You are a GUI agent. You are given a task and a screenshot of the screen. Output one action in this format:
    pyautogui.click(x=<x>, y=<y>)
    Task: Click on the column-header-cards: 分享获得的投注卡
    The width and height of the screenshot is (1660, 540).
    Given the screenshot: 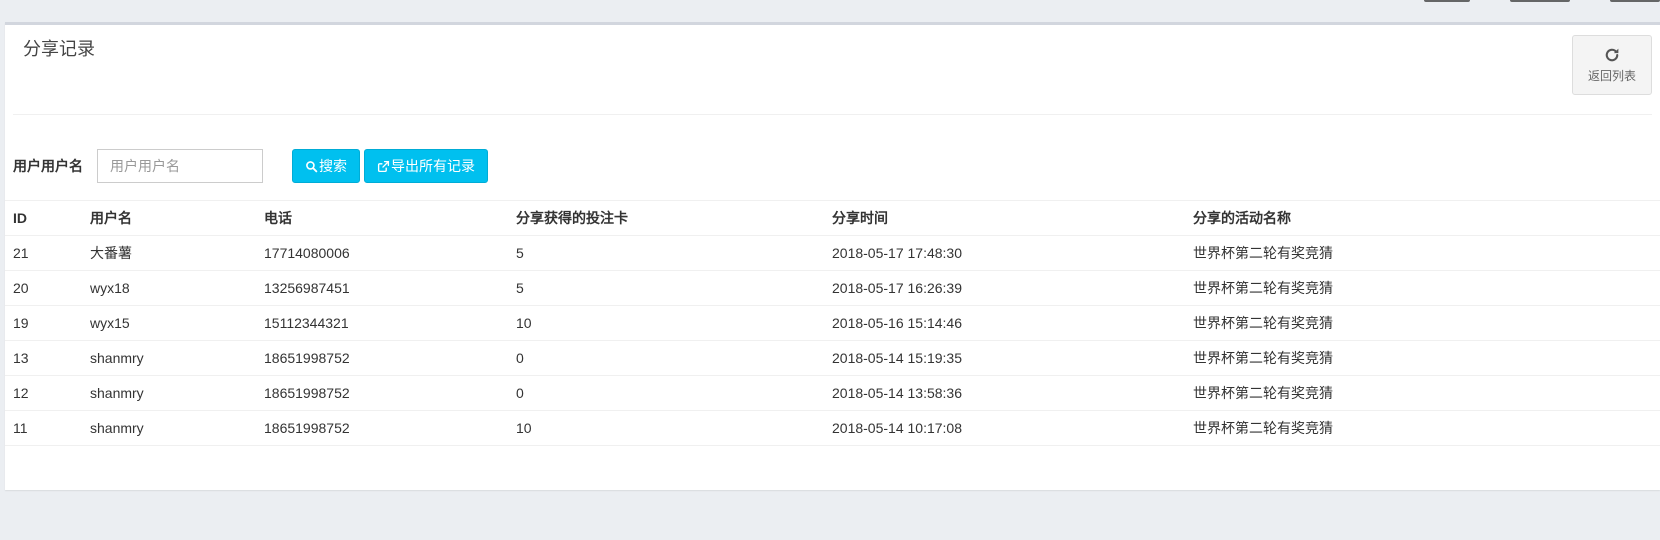 What is the action you would take?
    pyautogui.click(x=666, y=218)
    